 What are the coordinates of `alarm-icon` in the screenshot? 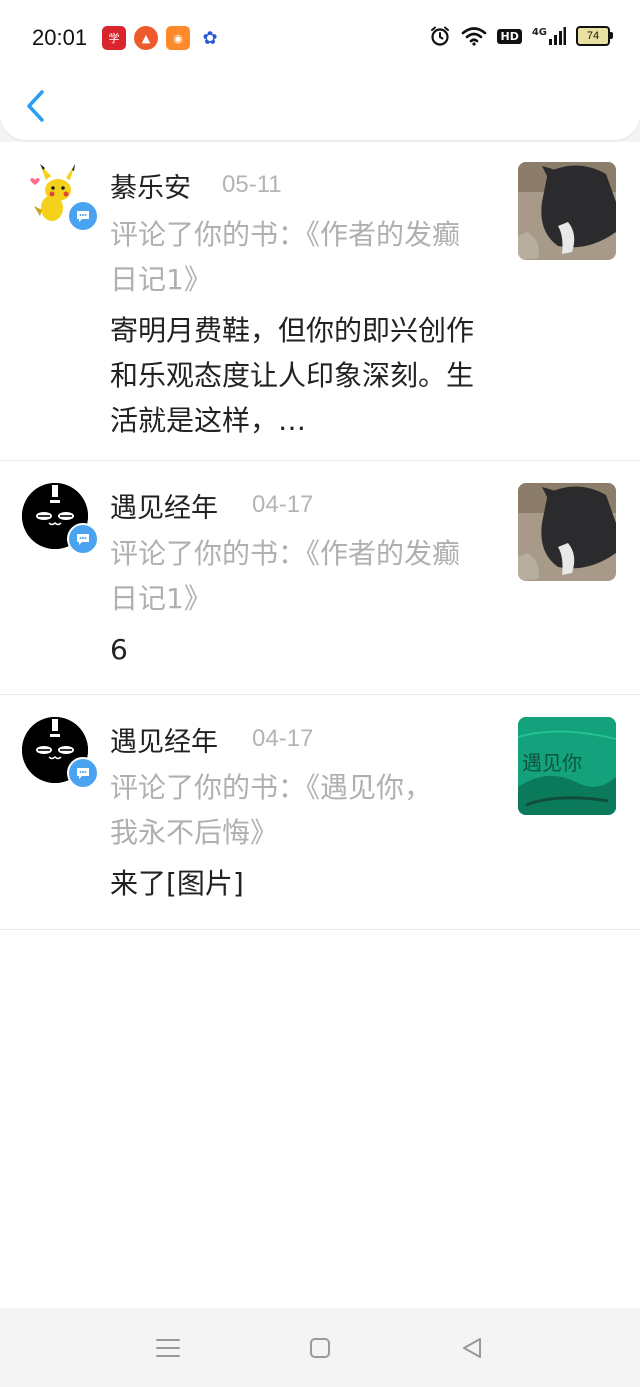 It's located at (440, 36).